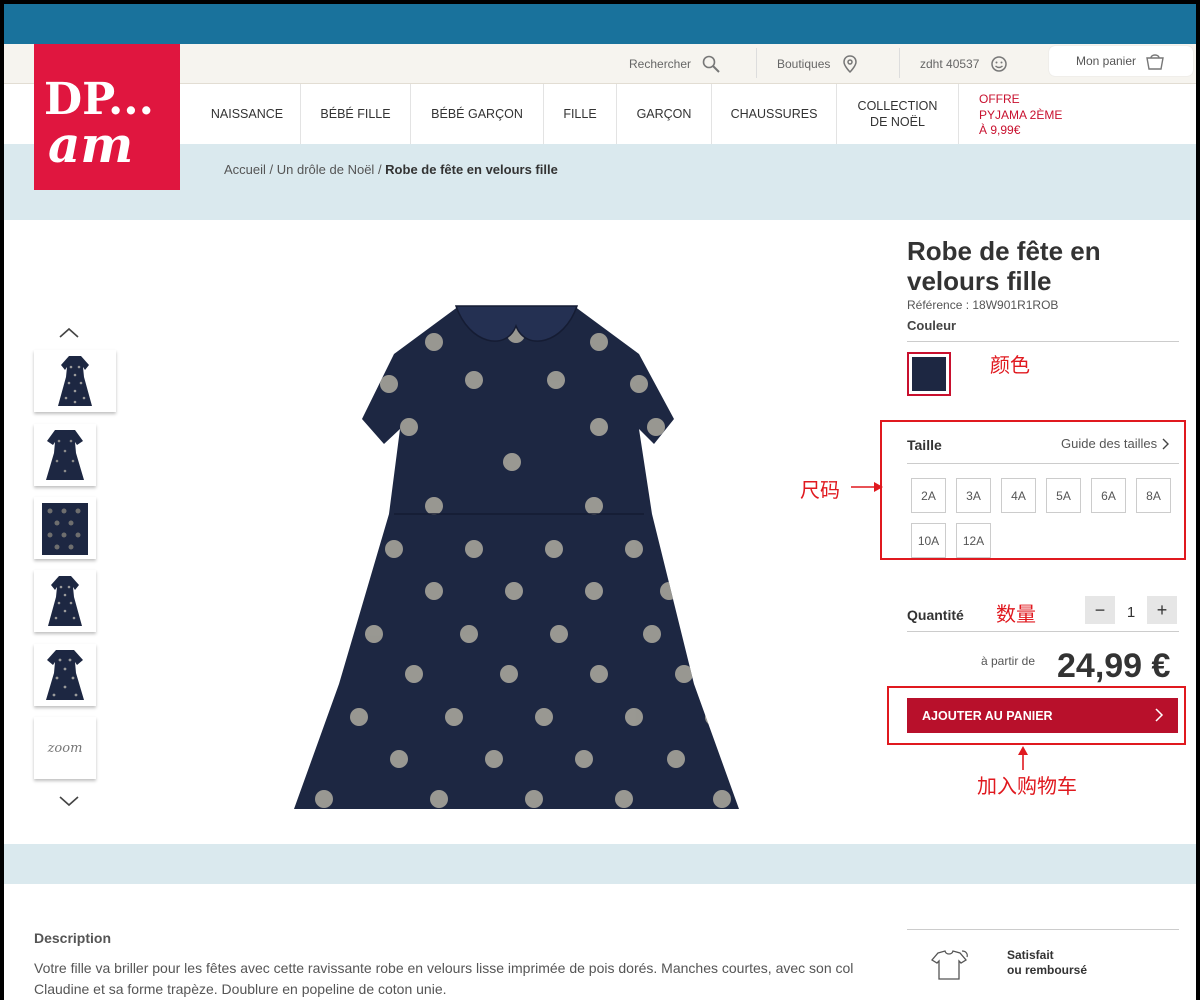 This screenshot has width=1200, height=1000. I want to click on add-to-cart-button: AJOUTER AU PANIER, so click(1042, 715).